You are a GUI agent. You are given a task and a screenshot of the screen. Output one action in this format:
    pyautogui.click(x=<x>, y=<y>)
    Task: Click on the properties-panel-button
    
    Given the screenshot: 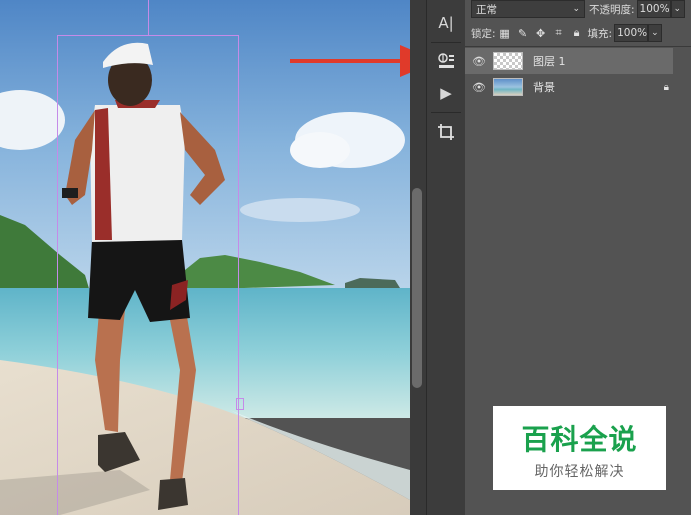 What is the action you would take?
    pyautogui.click(x=446, y=61)
    